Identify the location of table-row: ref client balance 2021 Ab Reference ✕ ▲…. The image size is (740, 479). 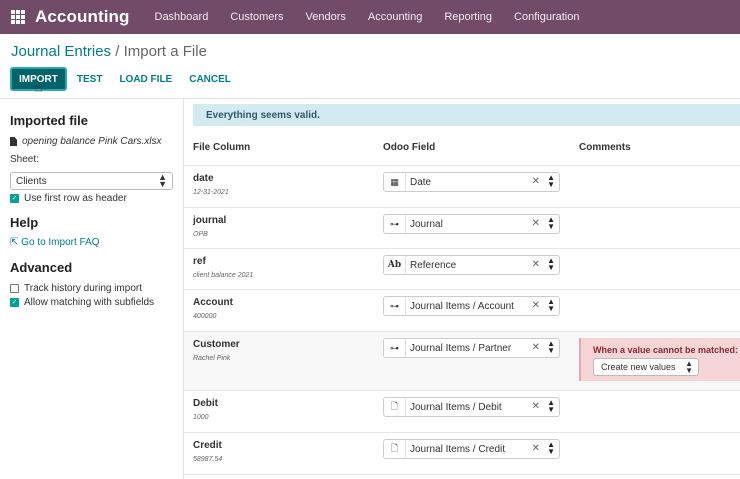
(462, 269).